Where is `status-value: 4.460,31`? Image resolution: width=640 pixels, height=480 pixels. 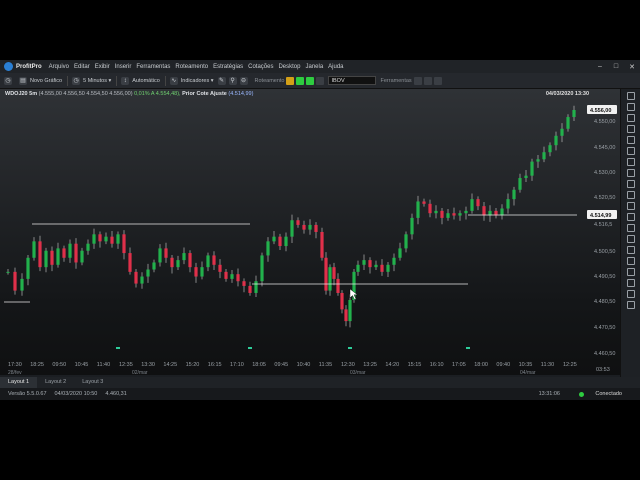 status-value: 4.460,31 is located at coordinates (116, 394).